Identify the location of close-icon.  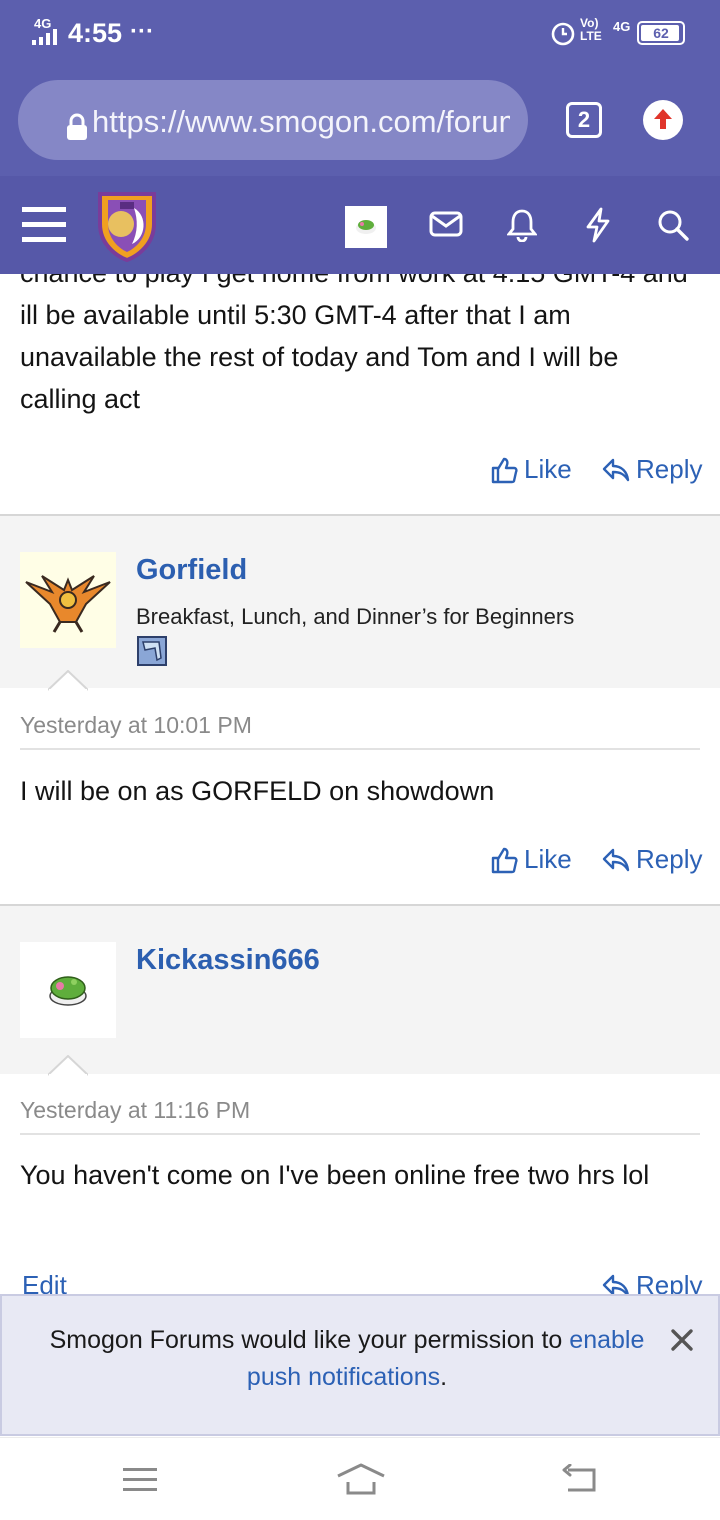
(682, 1340).